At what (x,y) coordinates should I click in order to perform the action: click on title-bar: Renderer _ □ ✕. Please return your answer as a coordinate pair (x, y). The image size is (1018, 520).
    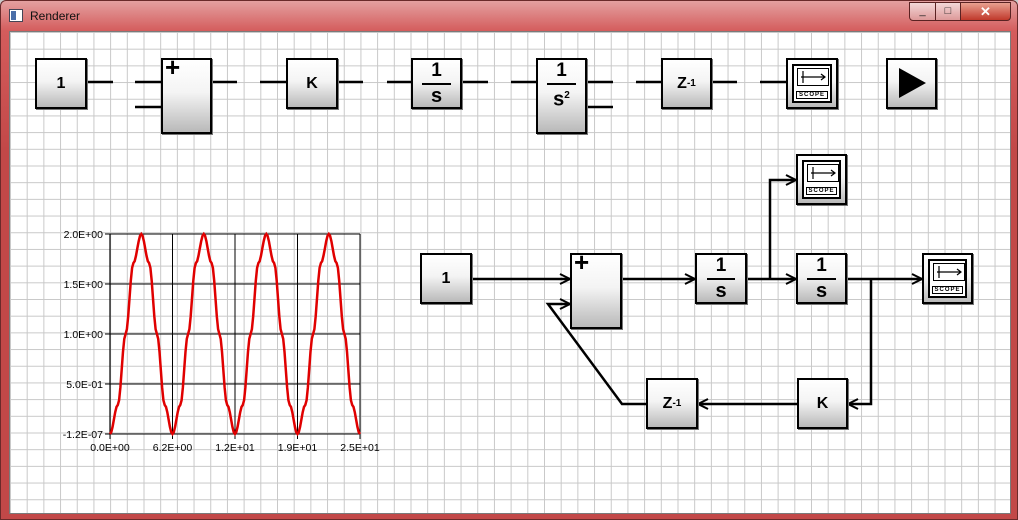
    Looking at the image, I should click on (509, 16).